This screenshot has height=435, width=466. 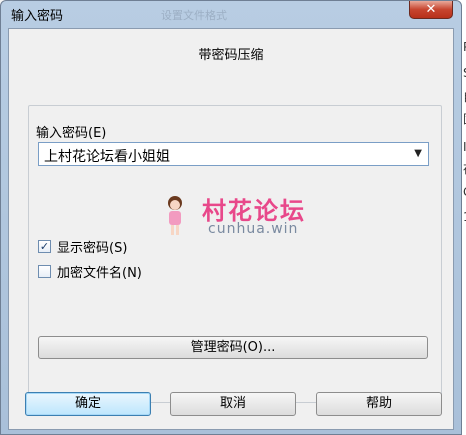 I want to click on title-bar: 输入密码 设置文件格式 ✕, so click(x=231, y=14).